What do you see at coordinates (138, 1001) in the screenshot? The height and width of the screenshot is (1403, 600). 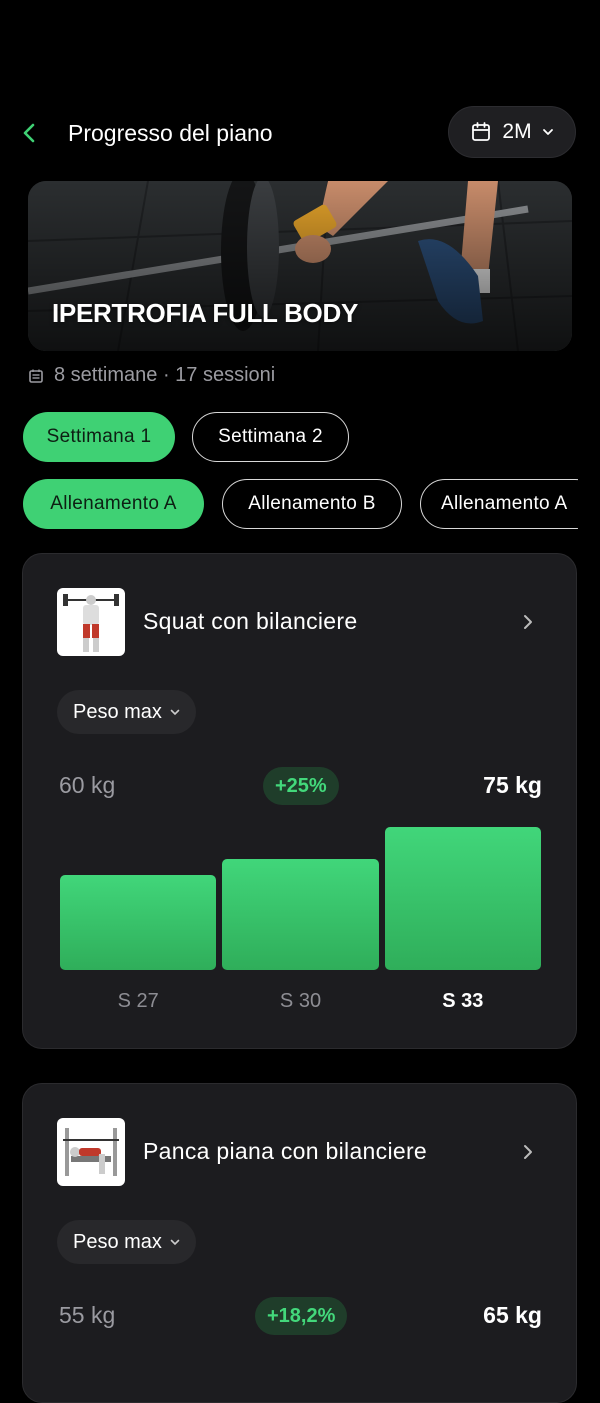 I see `chart-x-label: S 27` at bounding box center [138, 1001].